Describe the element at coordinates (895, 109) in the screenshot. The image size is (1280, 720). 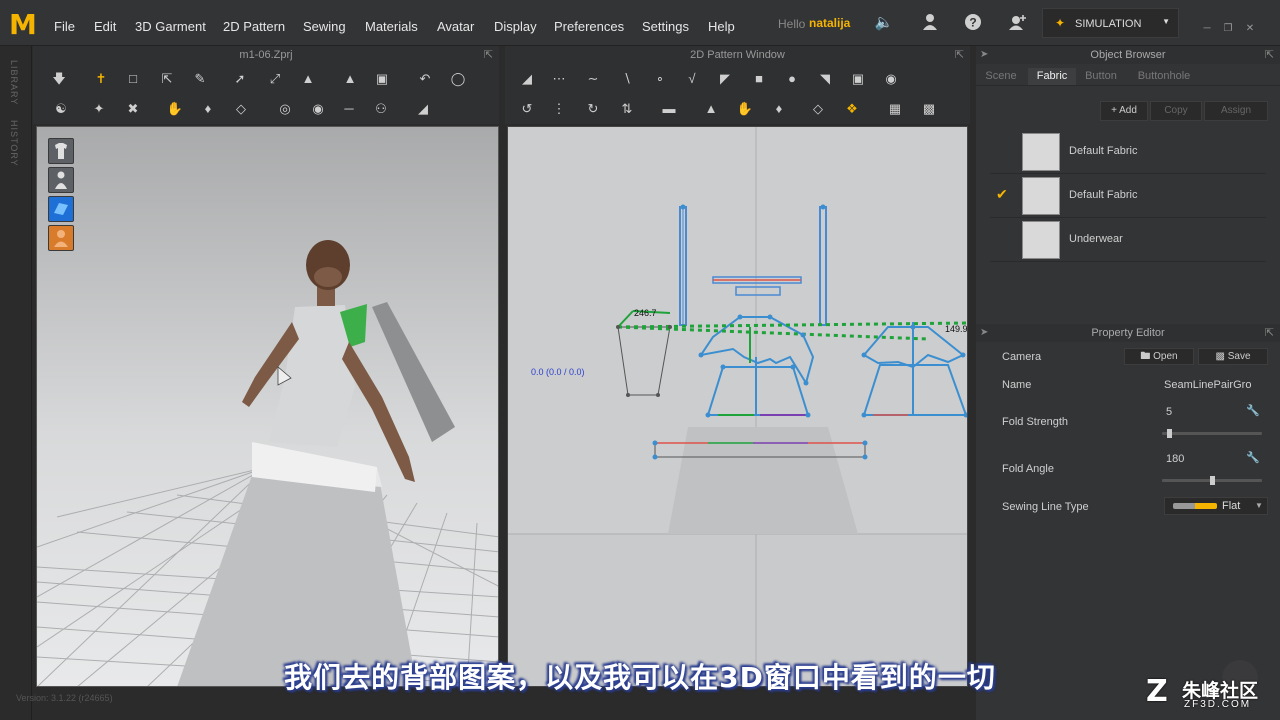
I see `graphic-icon: ▦` at that location.